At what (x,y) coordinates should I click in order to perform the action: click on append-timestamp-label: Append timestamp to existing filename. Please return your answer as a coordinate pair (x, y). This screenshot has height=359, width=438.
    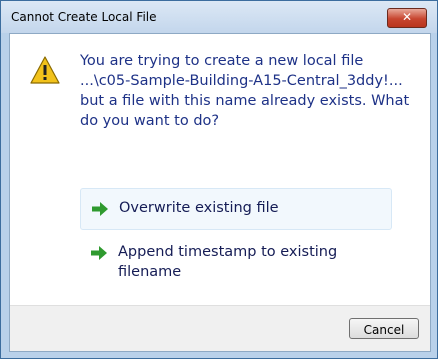
    Looking at the image, I should click on (228, 262).